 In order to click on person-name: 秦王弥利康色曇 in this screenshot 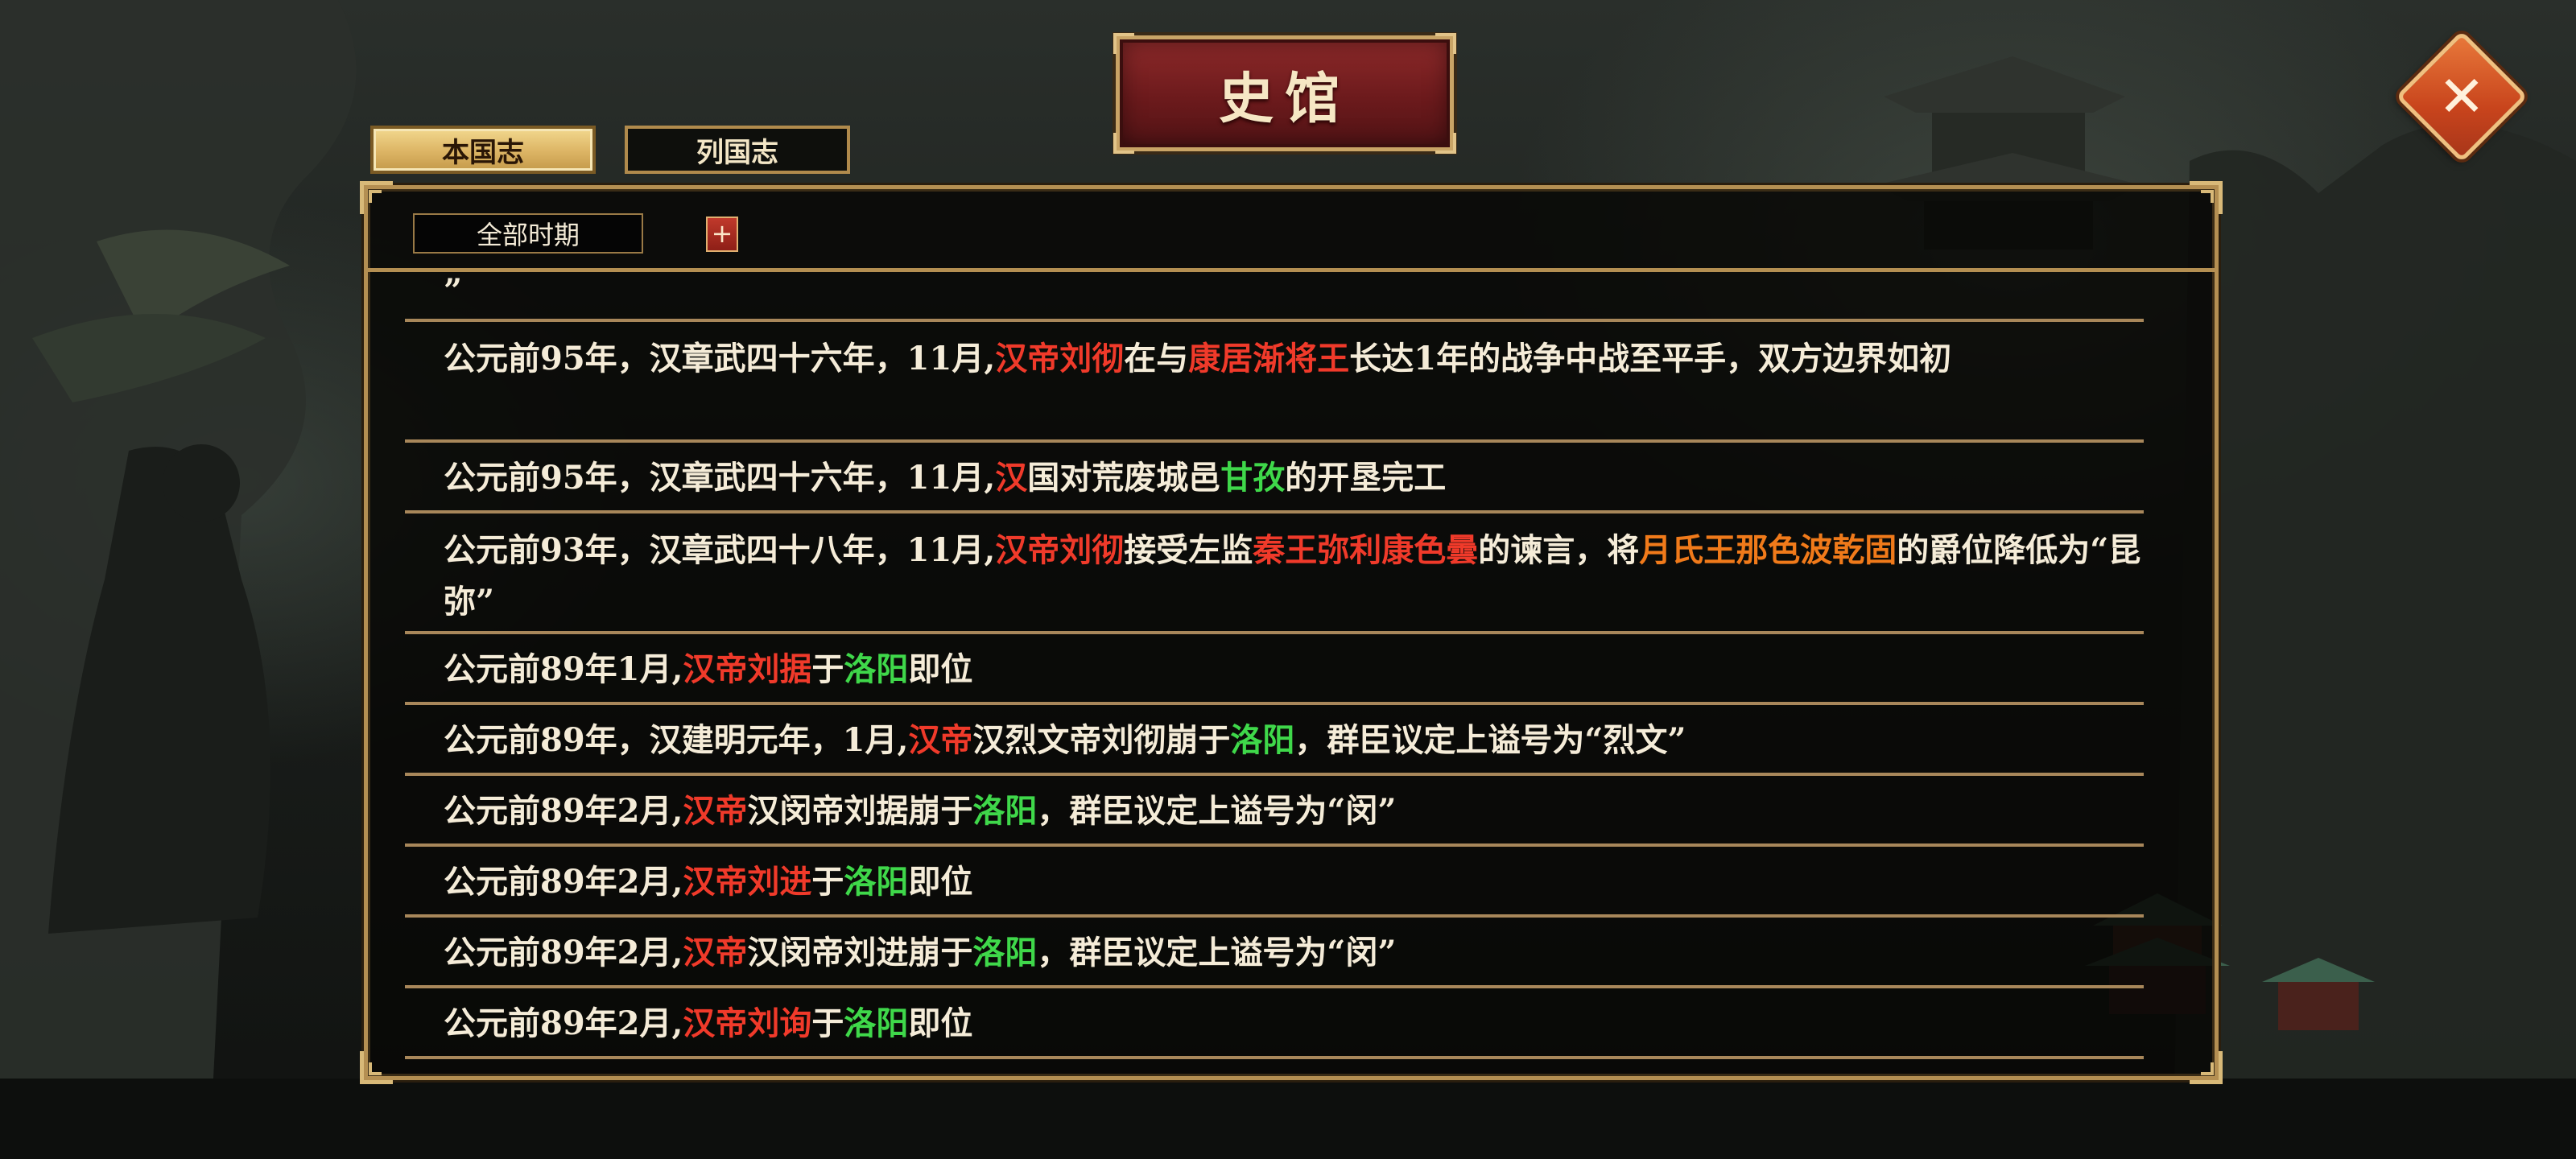, I will do `click(1366, 550)`.